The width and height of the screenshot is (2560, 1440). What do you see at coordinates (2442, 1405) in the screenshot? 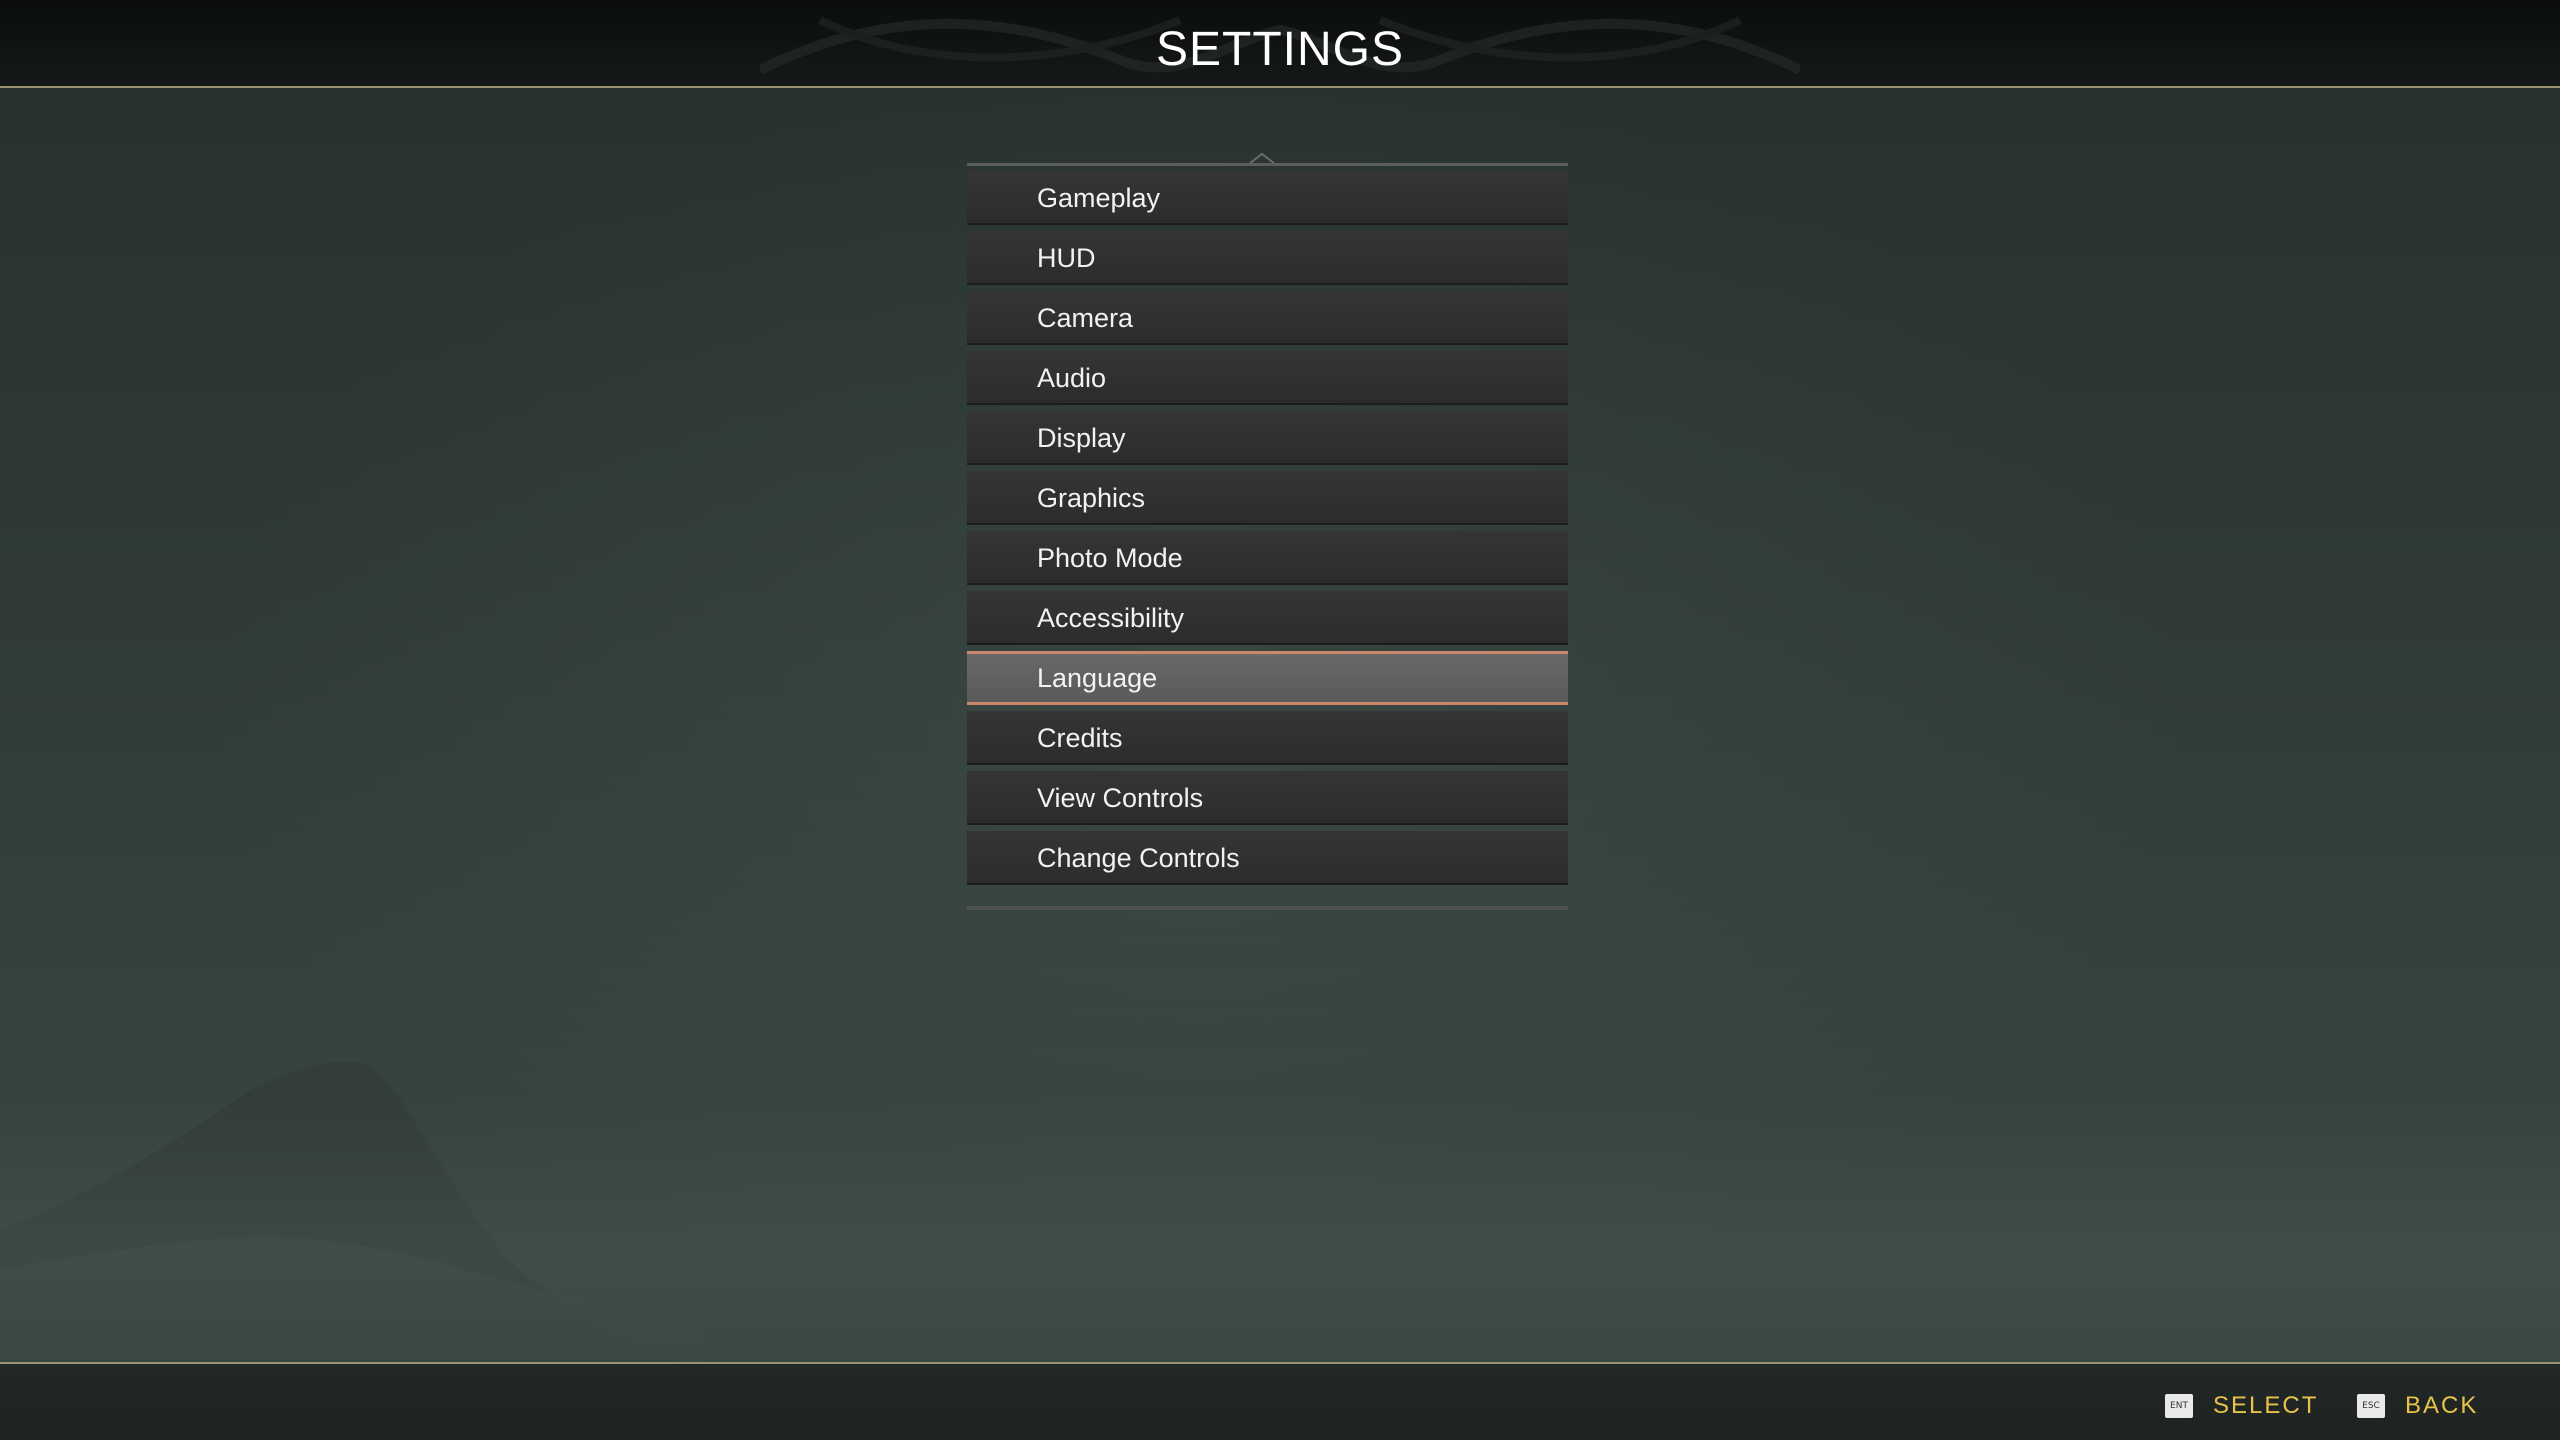
I see `back-prompt-label: BACK` at bounding box center [2442, 1405].